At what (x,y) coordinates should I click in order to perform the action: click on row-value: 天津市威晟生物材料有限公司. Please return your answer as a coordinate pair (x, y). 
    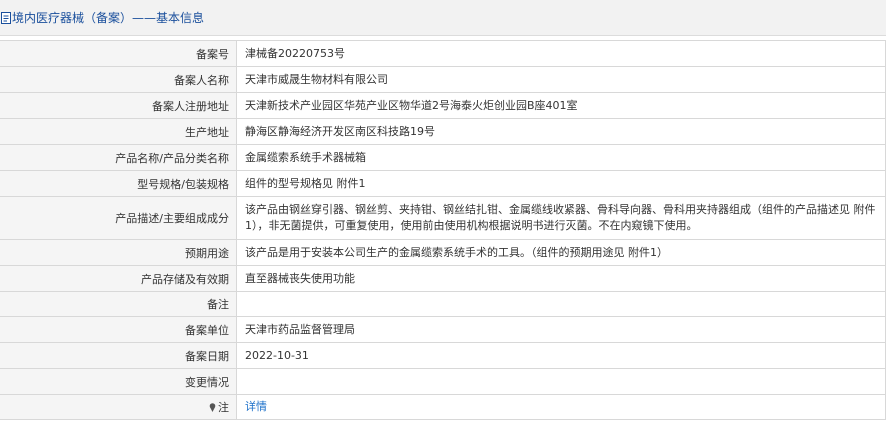
    Looking at the image, I should click on (316, 79).